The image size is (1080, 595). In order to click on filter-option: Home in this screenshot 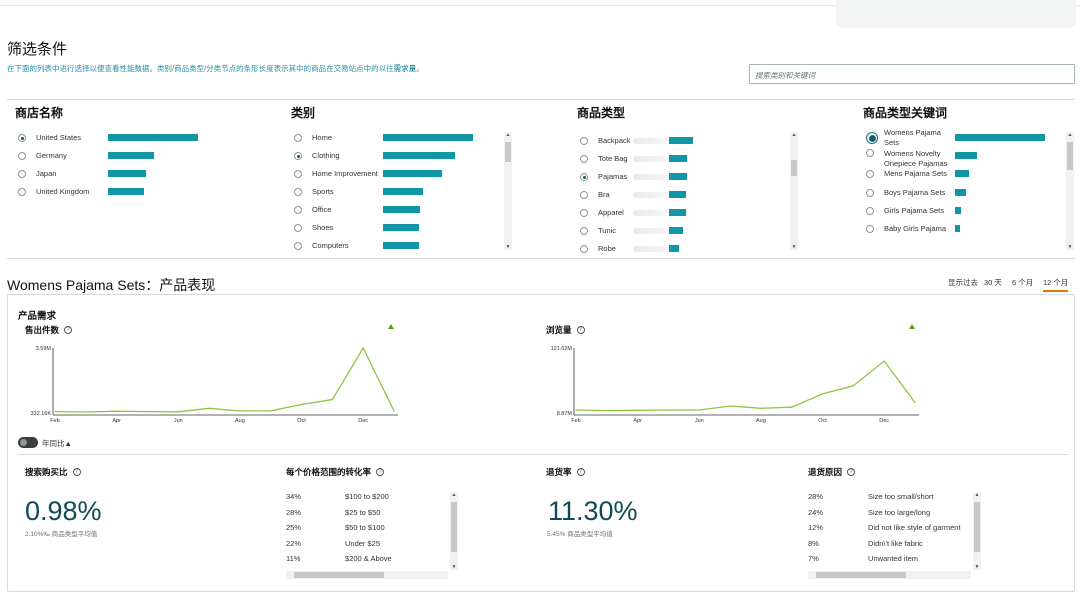, I will do `click(340, 138)`.